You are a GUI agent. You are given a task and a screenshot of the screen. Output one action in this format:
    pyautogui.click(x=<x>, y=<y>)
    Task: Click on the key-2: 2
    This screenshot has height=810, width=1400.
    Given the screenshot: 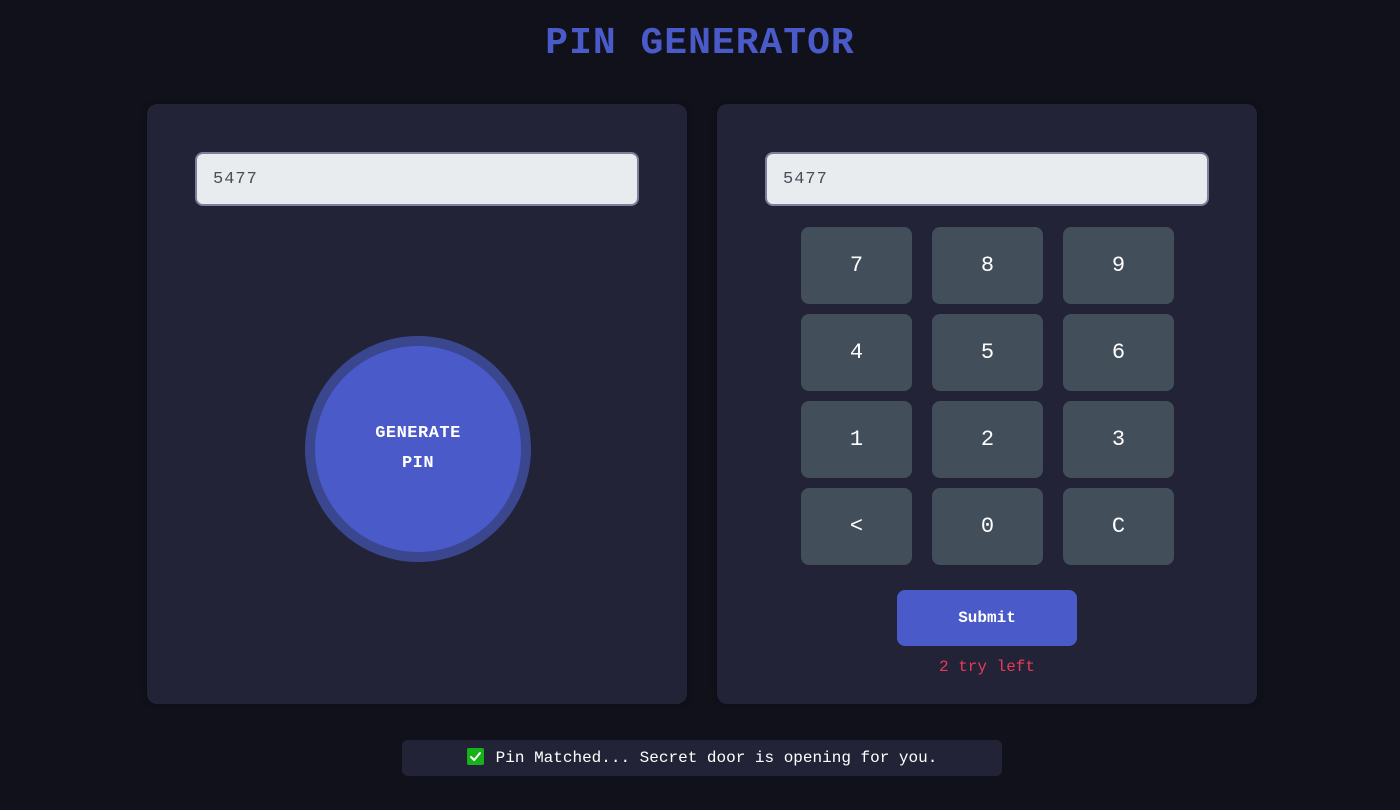 What is the action you would take?
    pyautogui.click(x=987, y=439)
    